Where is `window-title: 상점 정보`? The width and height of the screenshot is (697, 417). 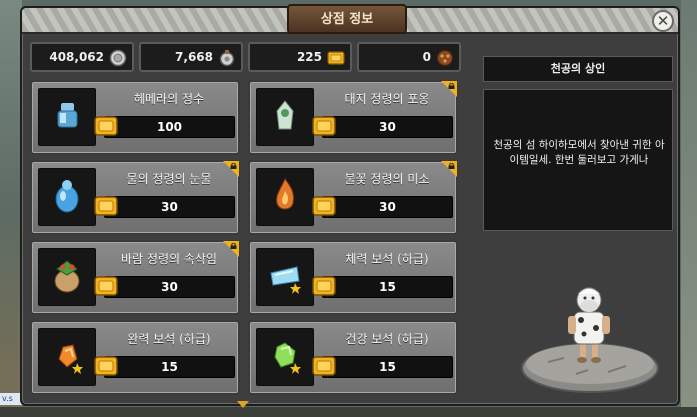 window-title: 상점 정보 is located at coordinates (347, 19).